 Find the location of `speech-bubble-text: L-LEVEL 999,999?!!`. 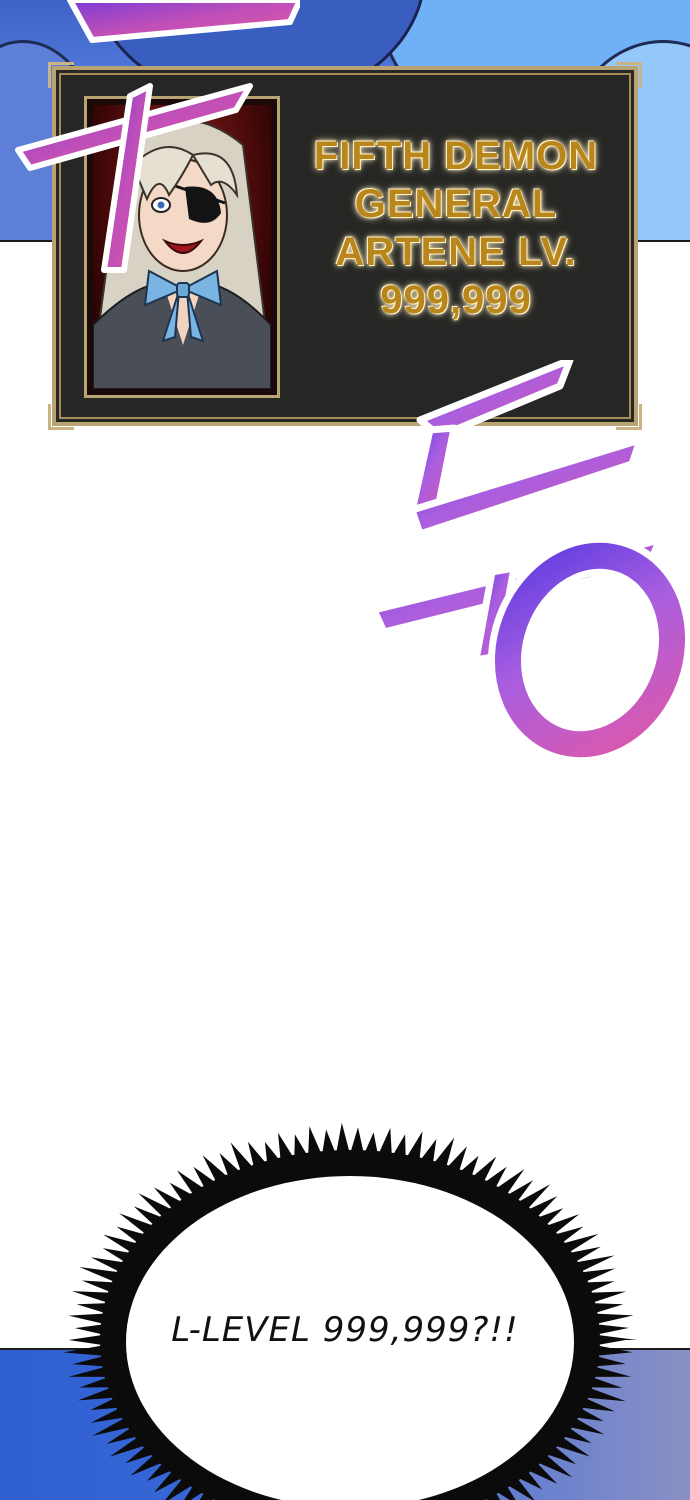

speech-bubble-text: L-LEVEL 999,999?!! is located at coordinates (345, 1330).